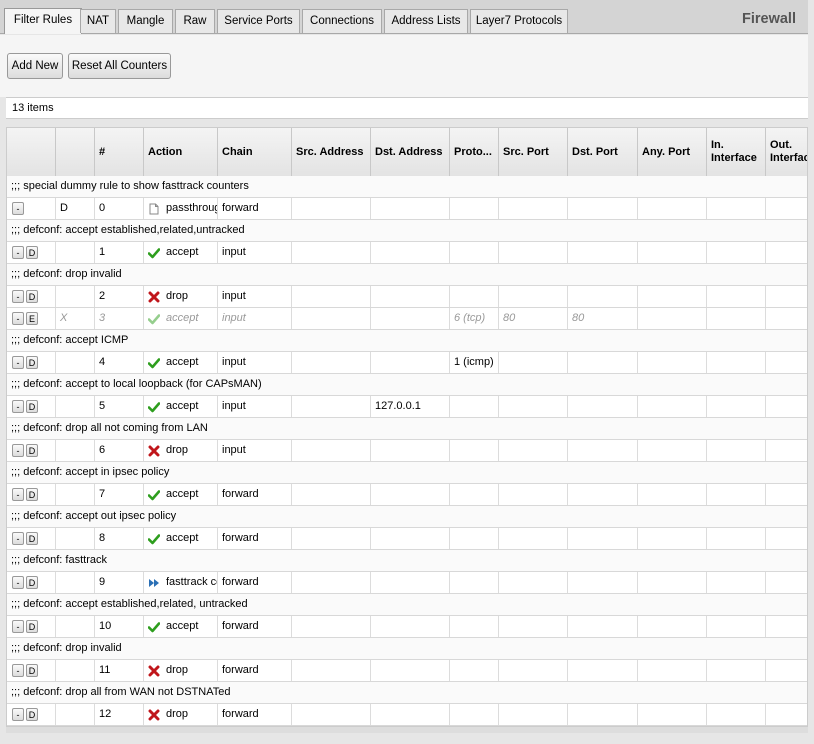 The image size is (814, 744). What do you see at coordinates (672, 538) in the screenshot?
I see `rule-any-port` at bounding box center [672, 538].